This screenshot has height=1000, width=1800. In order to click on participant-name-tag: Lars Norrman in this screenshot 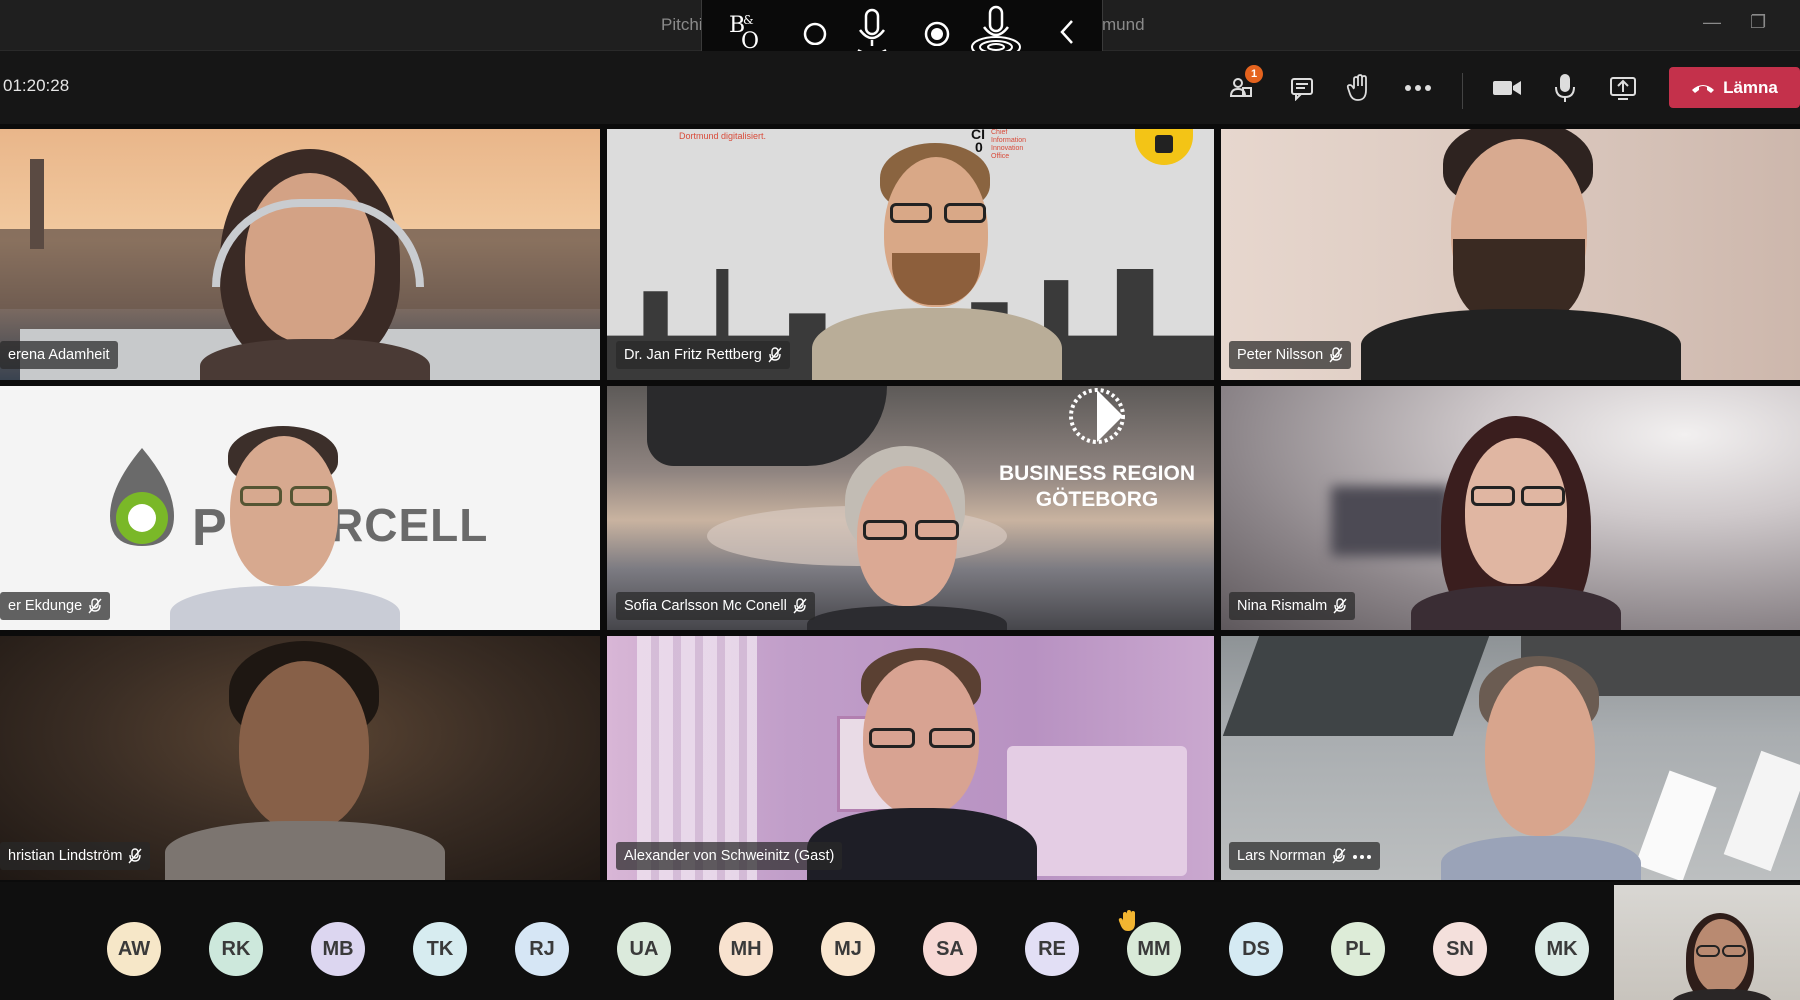, I will do `click(1304, 856)`.